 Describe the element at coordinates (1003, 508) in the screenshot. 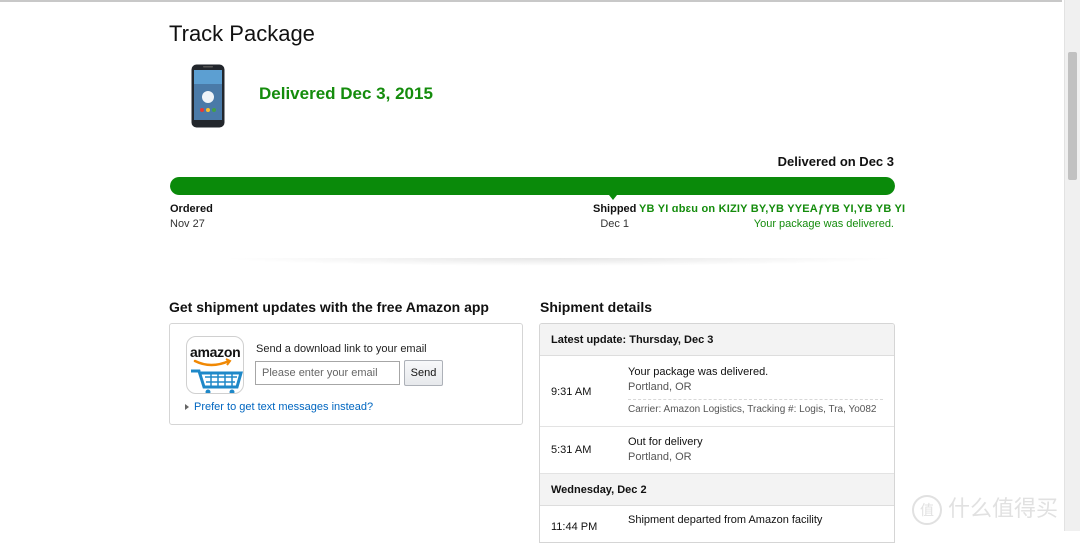

I see `watermark-text: 什么值得买` at that location.